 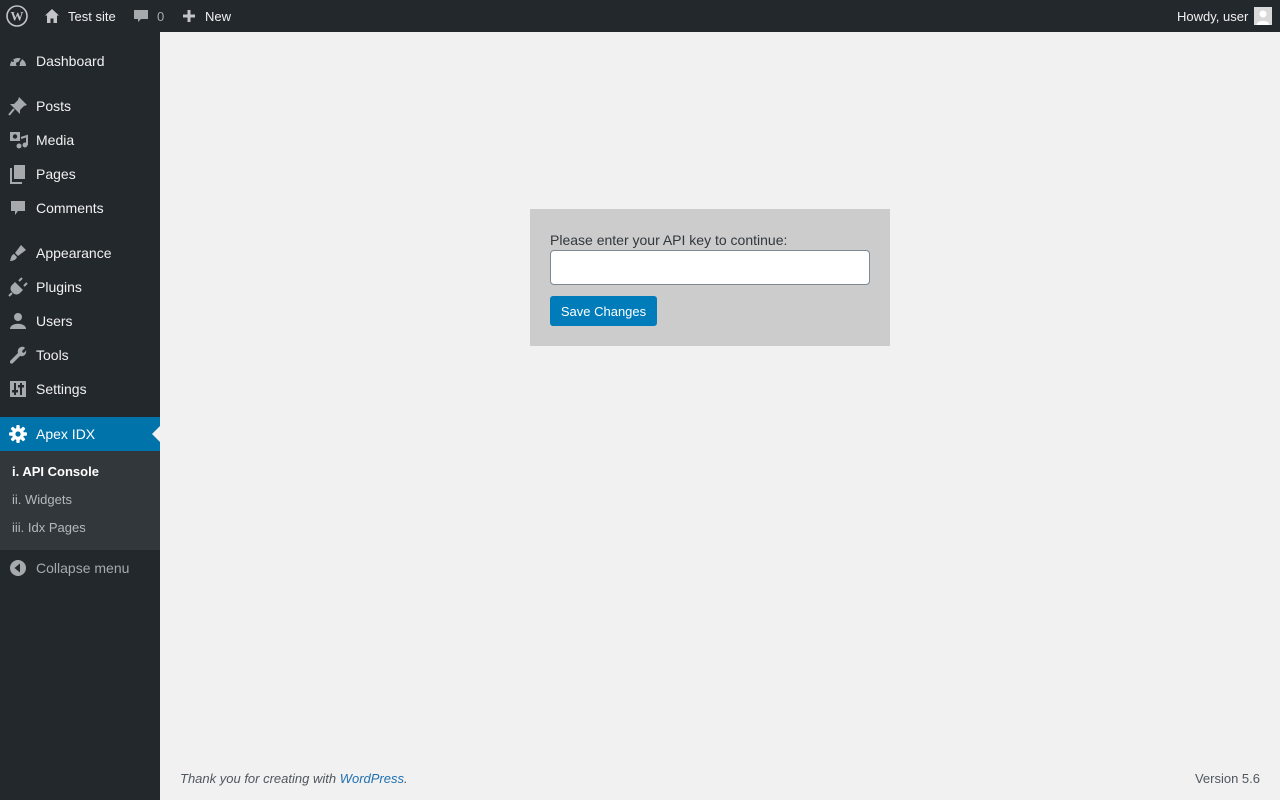 I want to click on sidebar-item-label: Comments, so click(x=70, y=208).